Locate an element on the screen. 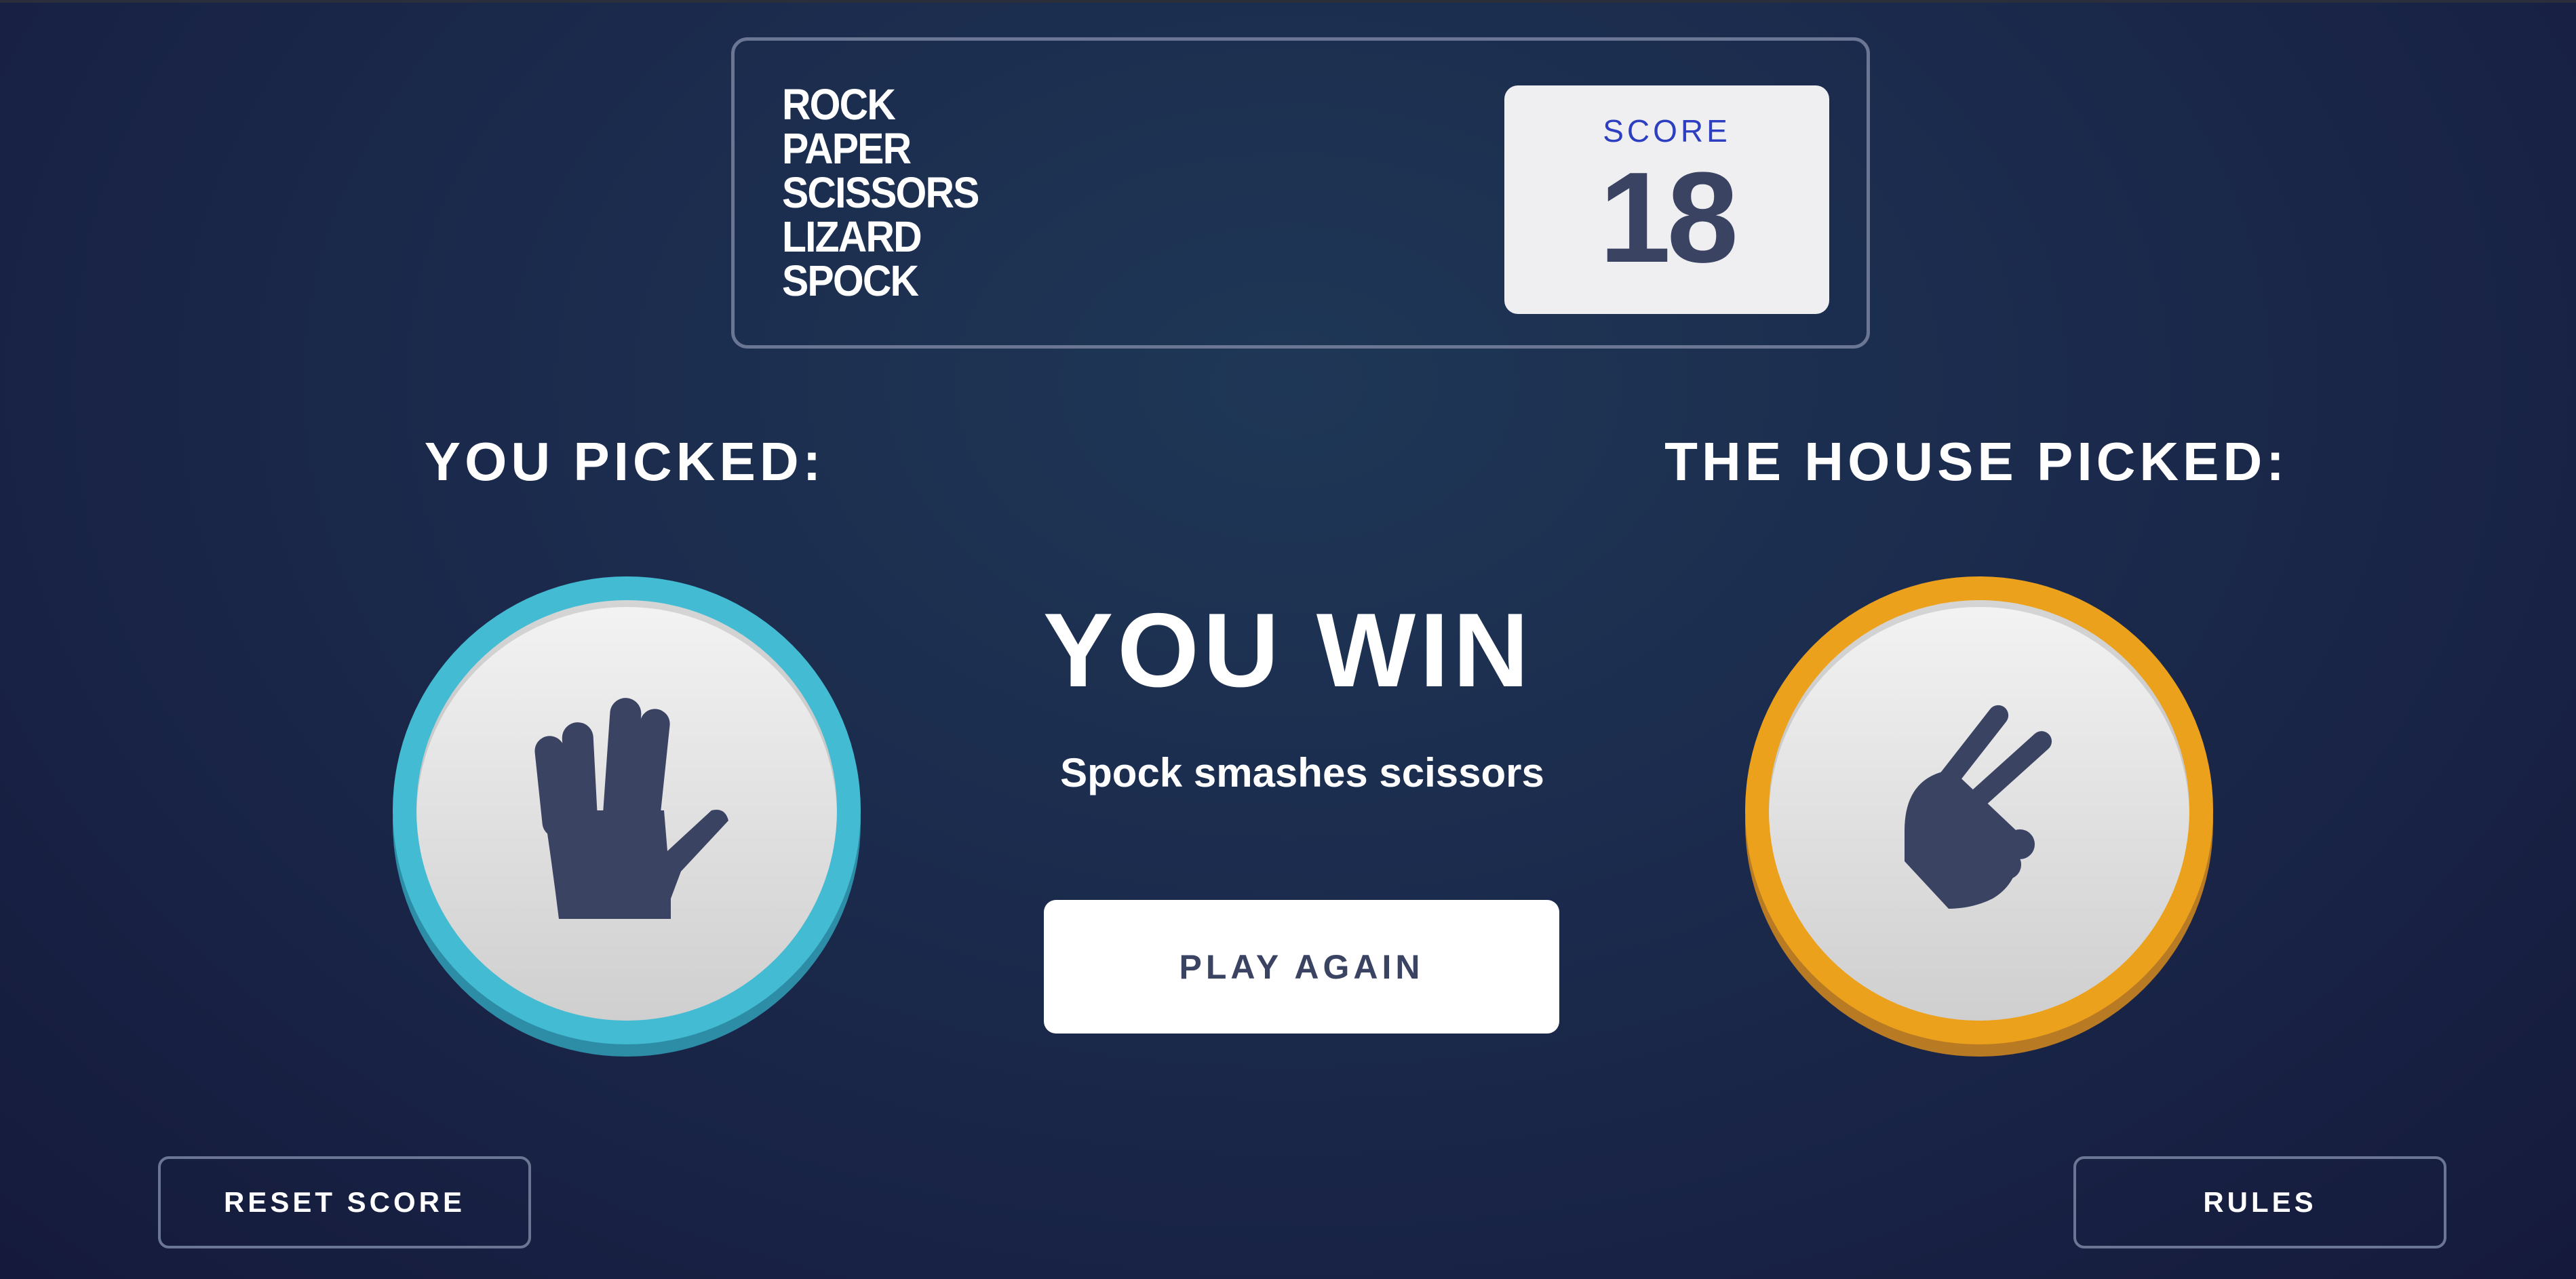 The width and height of the screenshot is (2576, 1279). score-box: SCORE 18 is located at coordinates (1666, 199).